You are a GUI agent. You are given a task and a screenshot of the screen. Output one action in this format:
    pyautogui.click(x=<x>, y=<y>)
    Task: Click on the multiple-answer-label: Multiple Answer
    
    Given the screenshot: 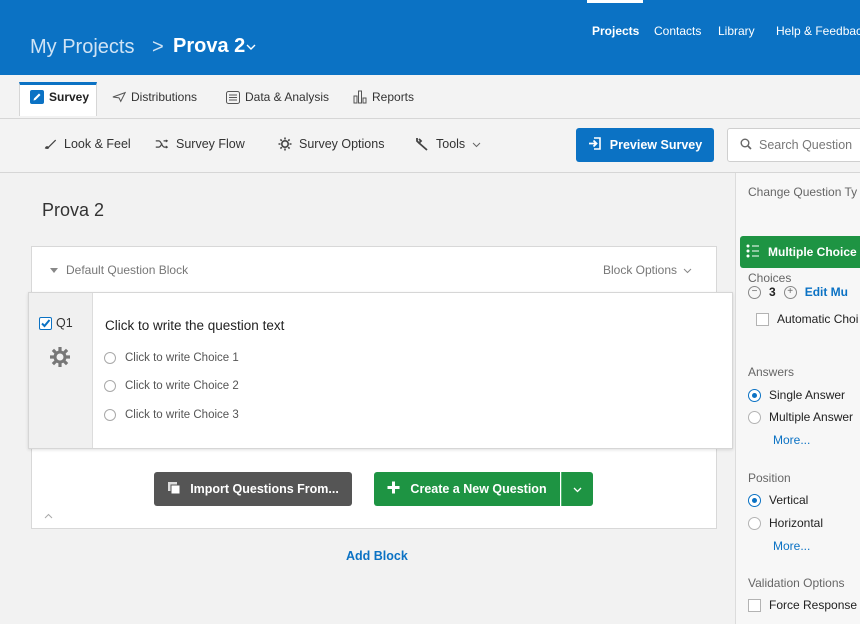 What is the action you would take?
    pyautogui.click(x=811, y=417)
    